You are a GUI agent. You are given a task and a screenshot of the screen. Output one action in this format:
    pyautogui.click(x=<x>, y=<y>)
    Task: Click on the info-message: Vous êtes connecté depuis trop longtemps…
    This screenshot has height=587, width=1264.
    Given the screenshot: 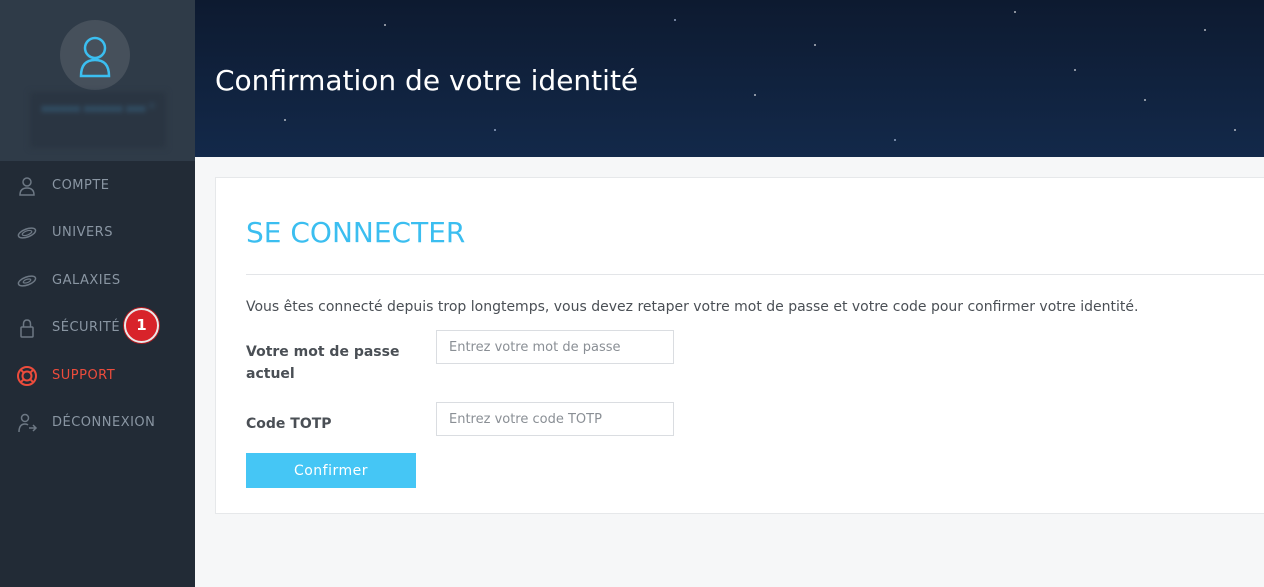 What is the action you would take?
    pyautogui.click(x=692, y=307)
    